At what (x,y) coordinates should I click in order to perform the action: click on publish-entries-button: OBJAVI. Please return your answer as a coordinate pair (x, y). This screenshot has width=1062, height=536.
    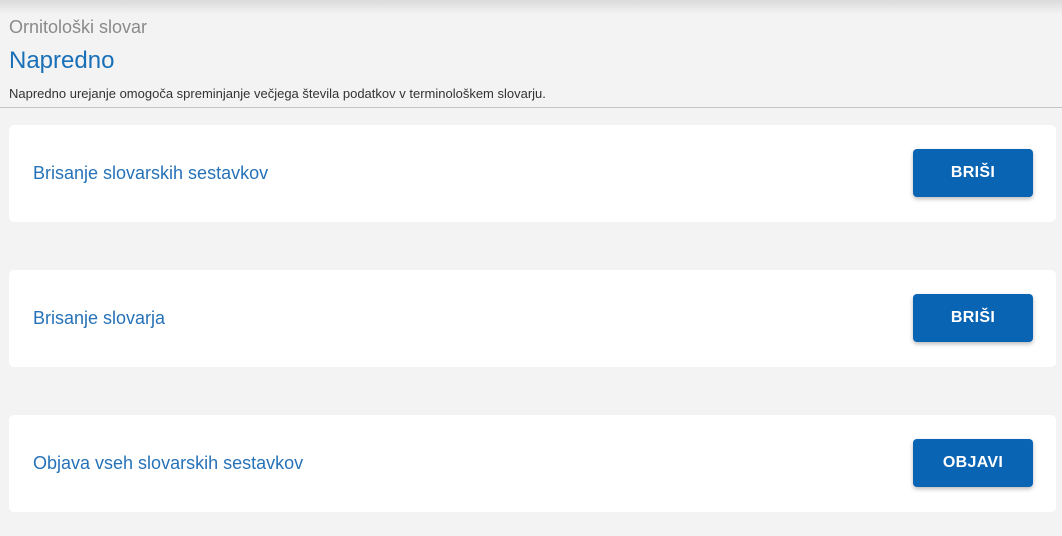
    Looking at the image, I should click on (973, 463).